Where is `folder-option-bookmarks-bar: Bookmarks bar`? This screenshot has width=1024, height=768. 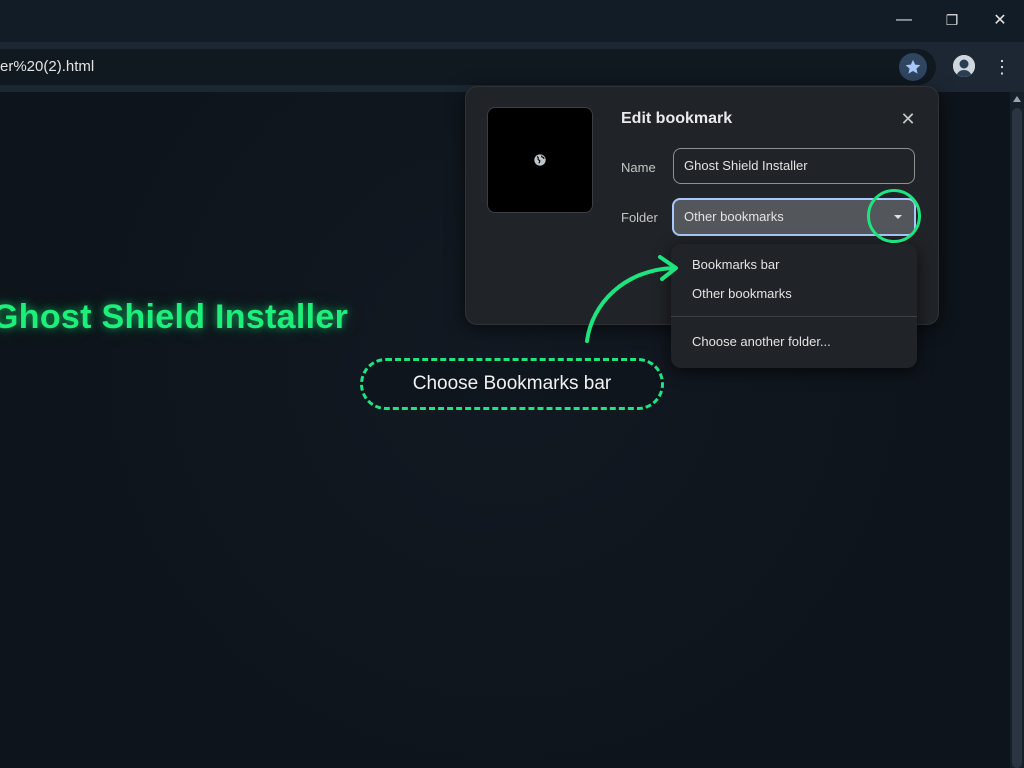 folder-option-bookmarks-bar: Bookmarks bar is located at coordinates (735, 264).